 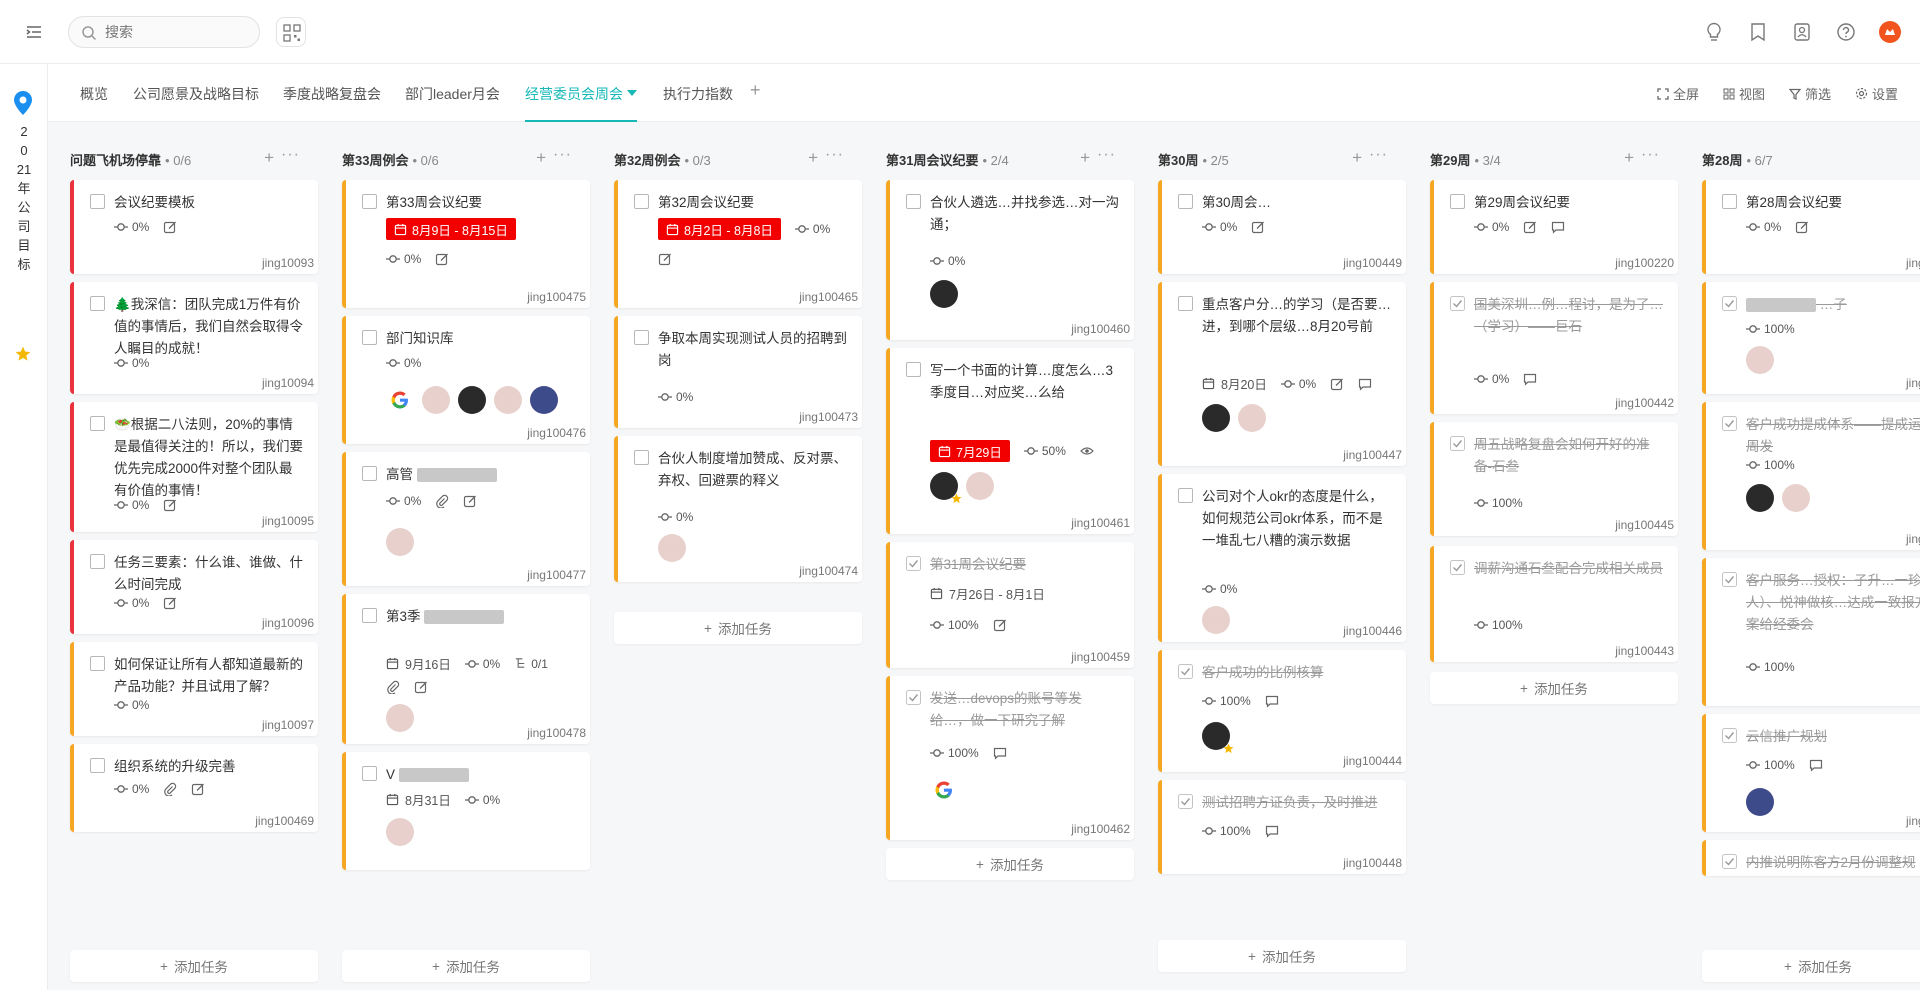 What do you see at coordinates (755, 90) in the screenshot?
I see `add-tab-button: +` at bounding box center [755, 90].